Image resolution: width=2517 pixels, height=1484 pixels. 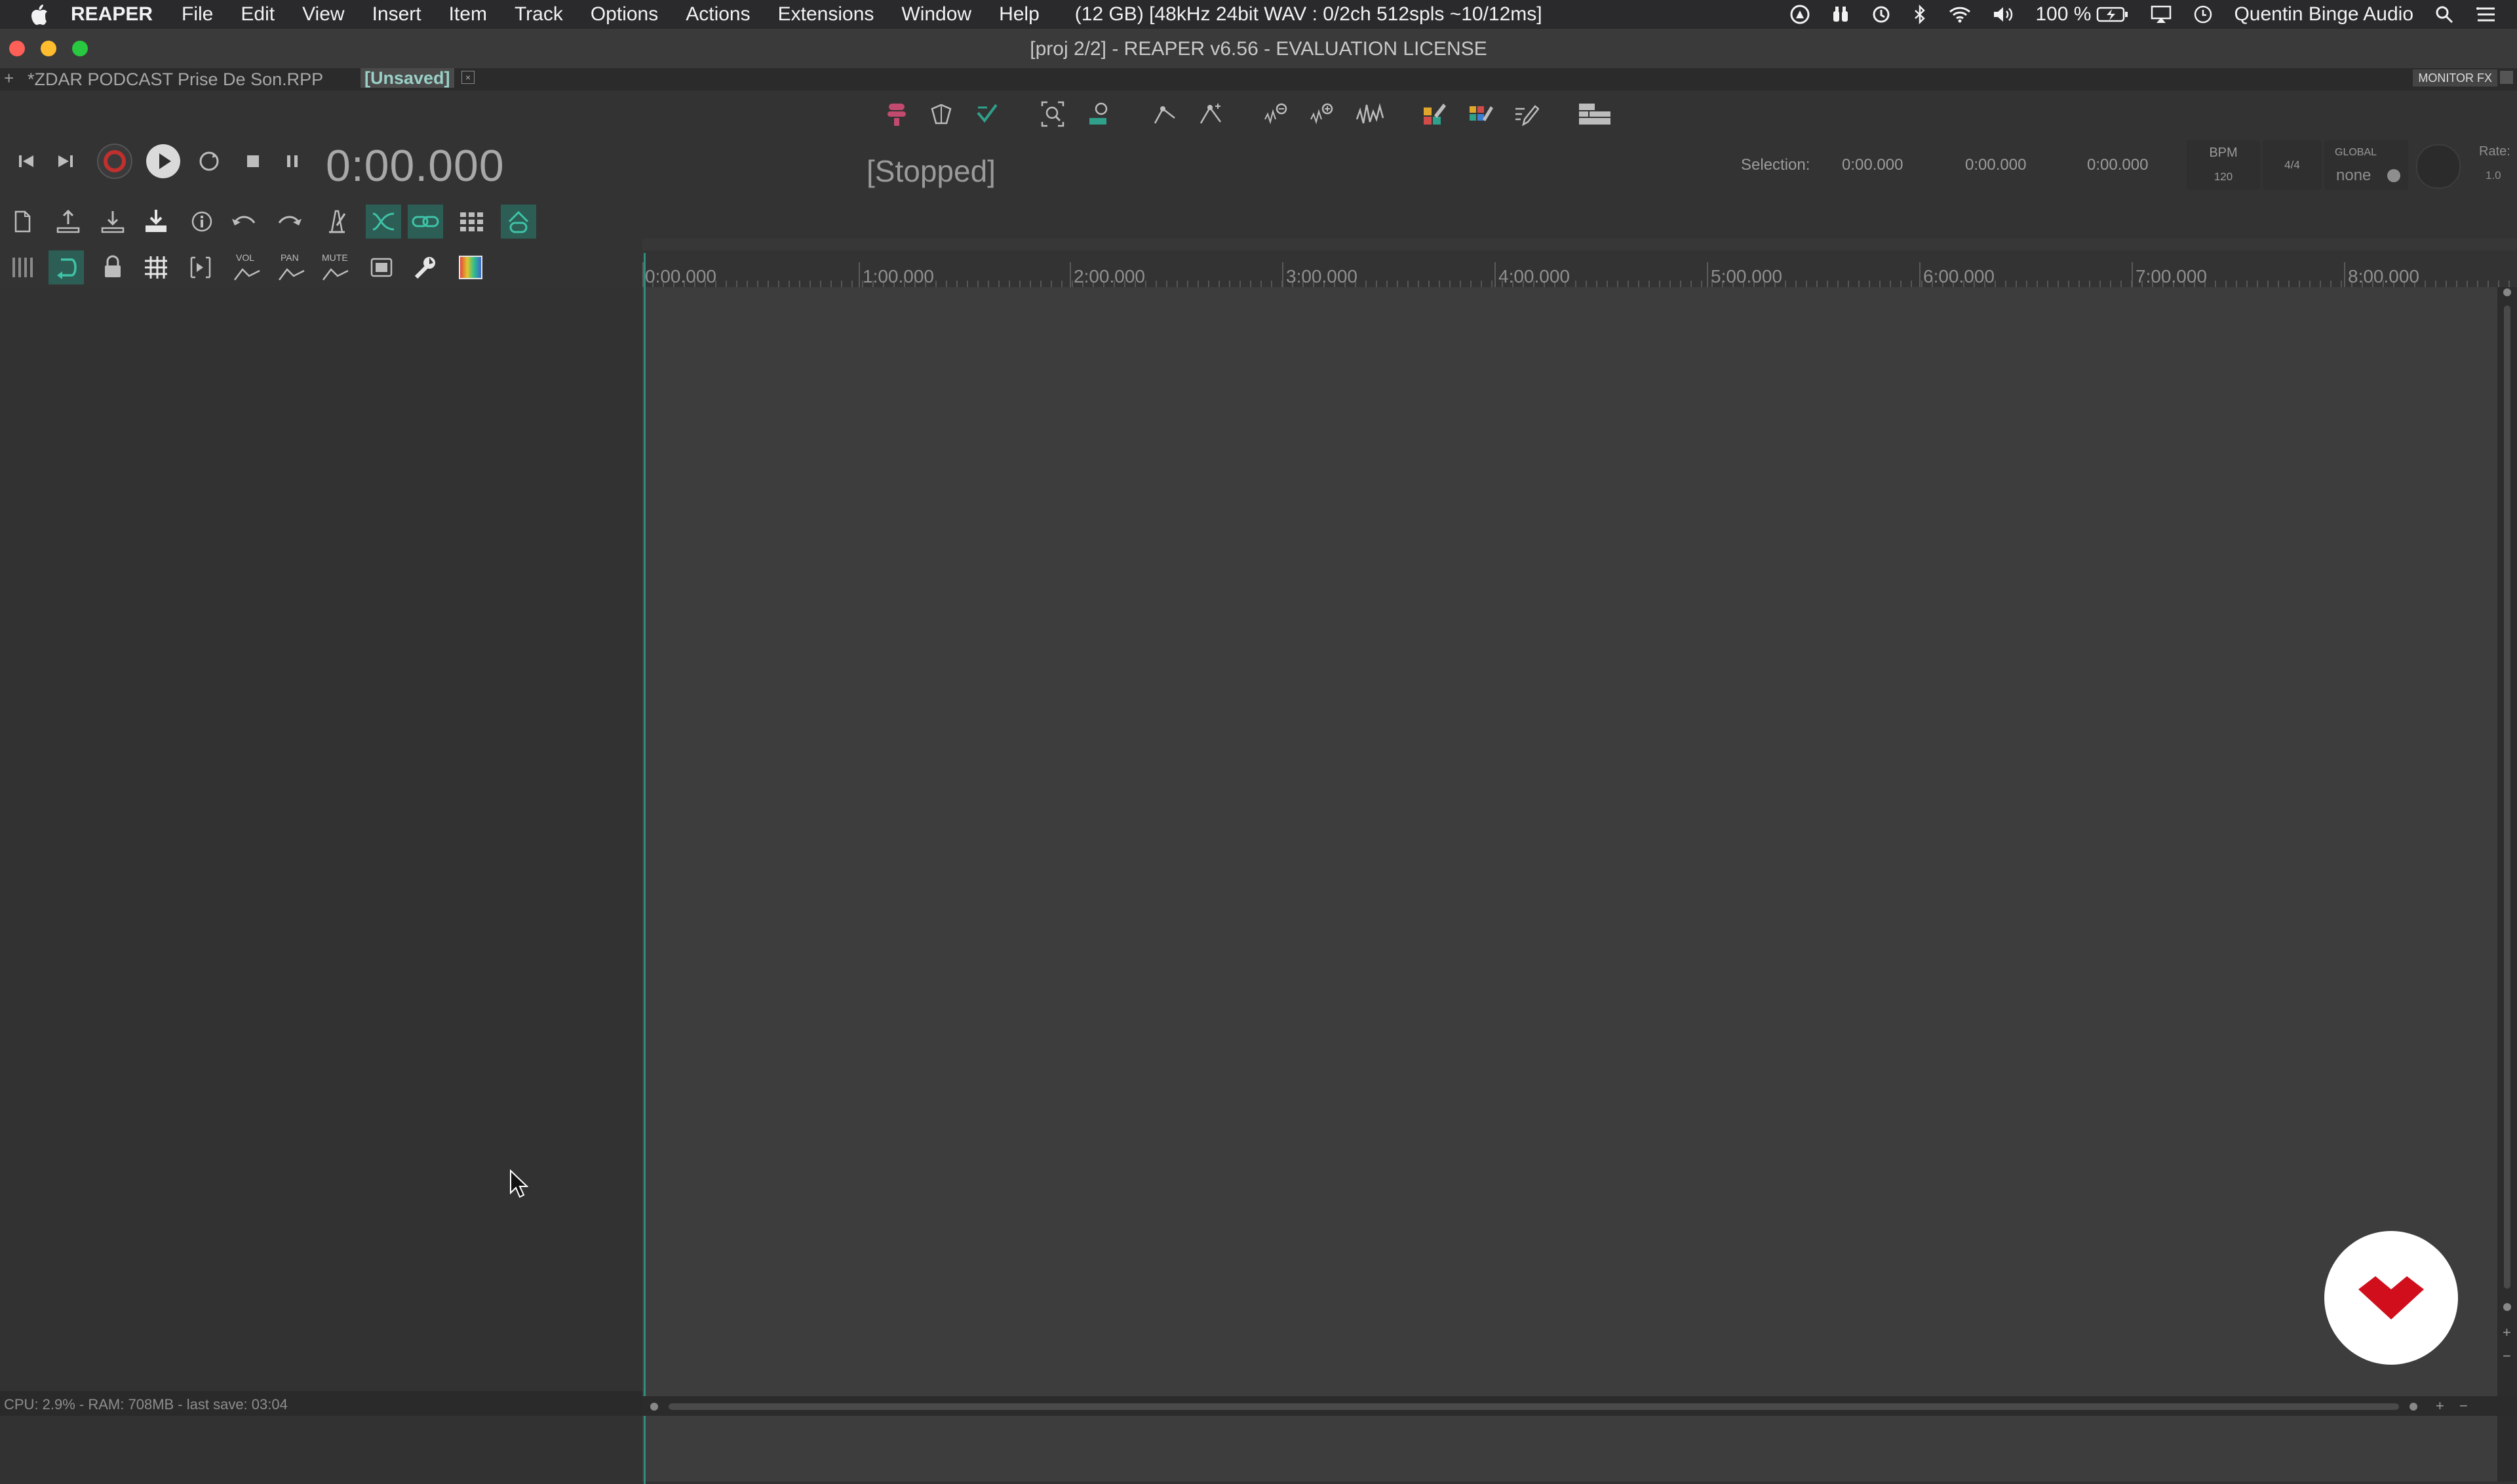 What do you see at coordinates (289, 221) in the screenshot?
I see `redo-icon` at bounding box center [289, 221].